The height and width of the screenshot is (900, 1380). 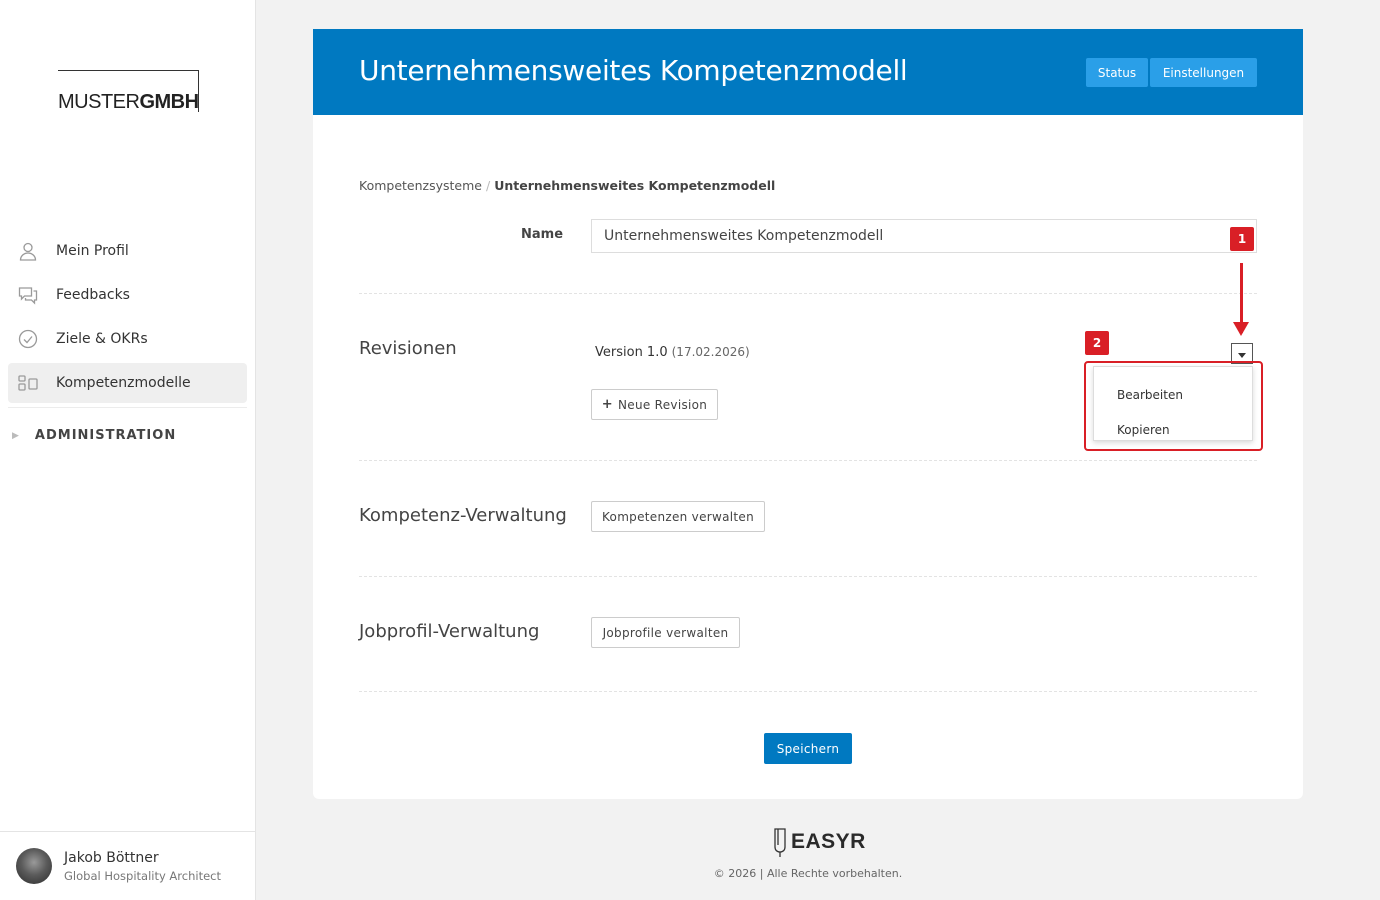 I want to click on version-label: Version 1.0, so click(x=631, y=352).